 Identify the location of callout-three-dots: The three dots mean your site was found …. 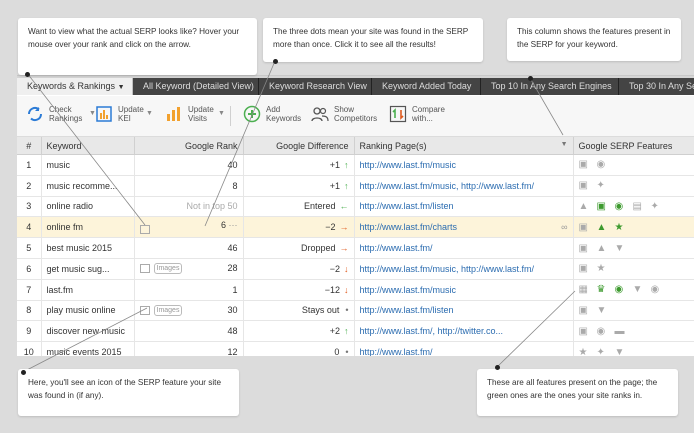
(373, 40).